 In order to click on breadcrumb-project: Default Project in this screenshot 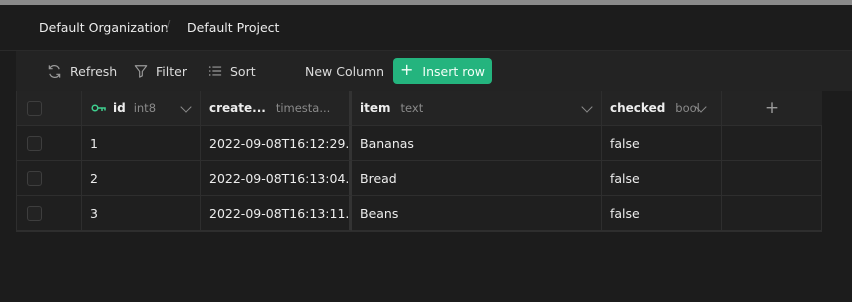, I will do `click(233, 27)`.